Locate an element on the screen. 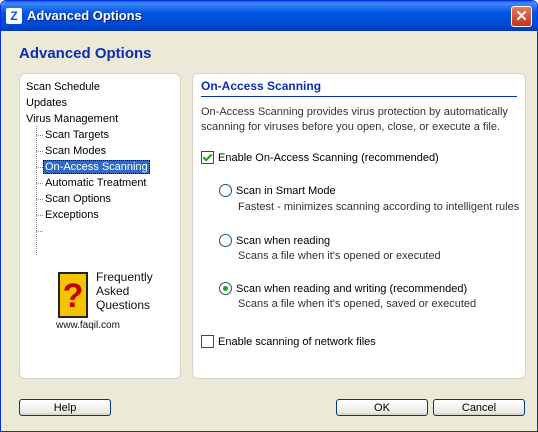 The image size is (538, 432). faq-line: Asked is located at coordinates (113, 291).